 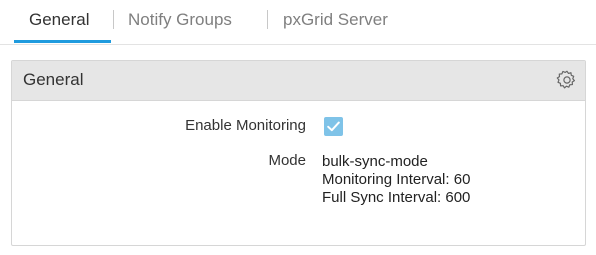 I want to click on mode-name: bulk-sync-mode, so click(x=375, y=161).